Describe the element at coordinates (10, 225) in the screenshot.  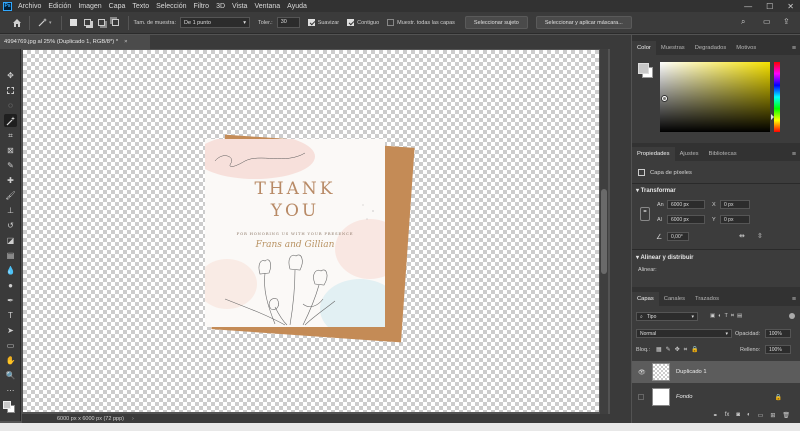
I see `history-brush-tool-icon: ↺` at that location.